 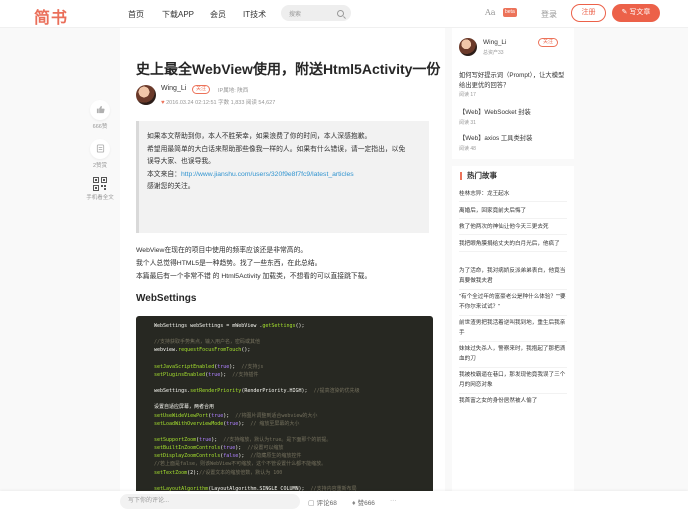 I want to click on hot-story-item: 离婚后，回家竟前夫后悔了, so click(x=513, y=213).